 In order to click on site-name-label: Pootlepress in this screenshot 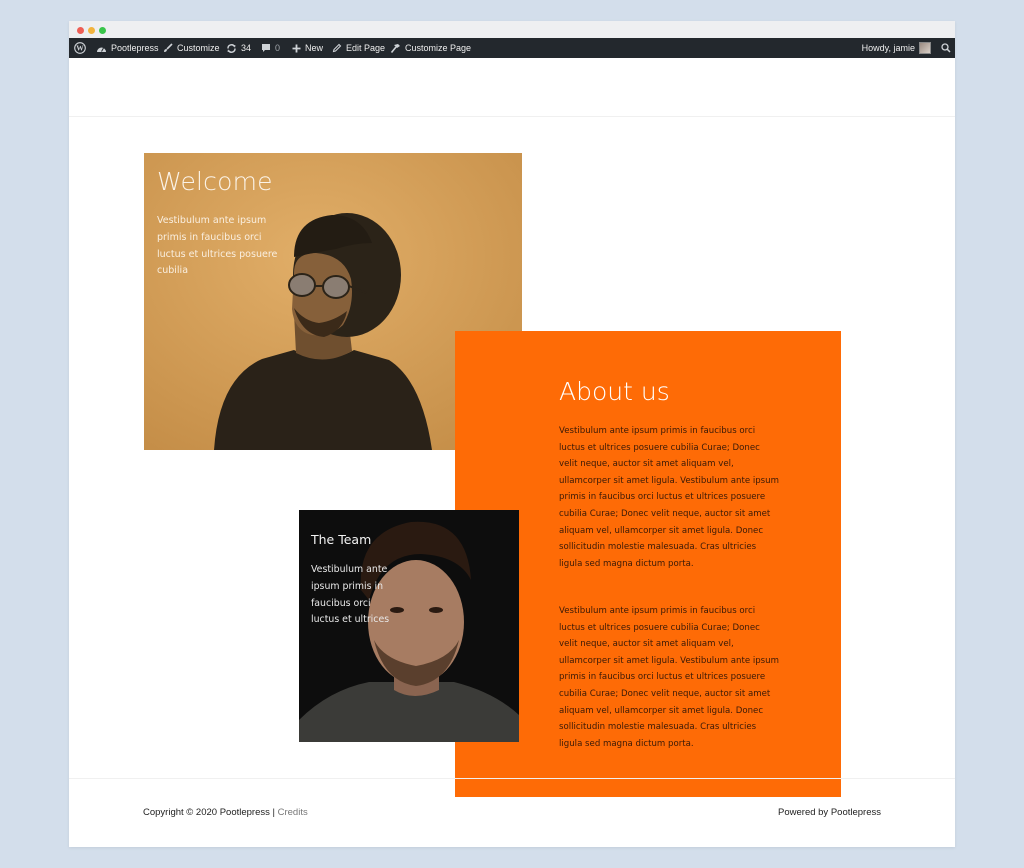, I will do `click(135, 48)`.